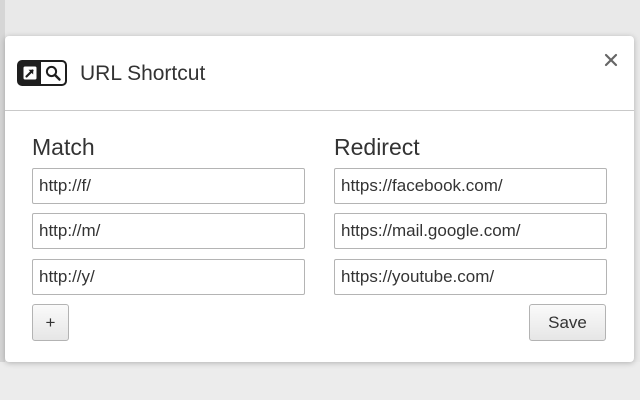 The image size is (640, 400). I want to click on close-icon, so click(611, 60).